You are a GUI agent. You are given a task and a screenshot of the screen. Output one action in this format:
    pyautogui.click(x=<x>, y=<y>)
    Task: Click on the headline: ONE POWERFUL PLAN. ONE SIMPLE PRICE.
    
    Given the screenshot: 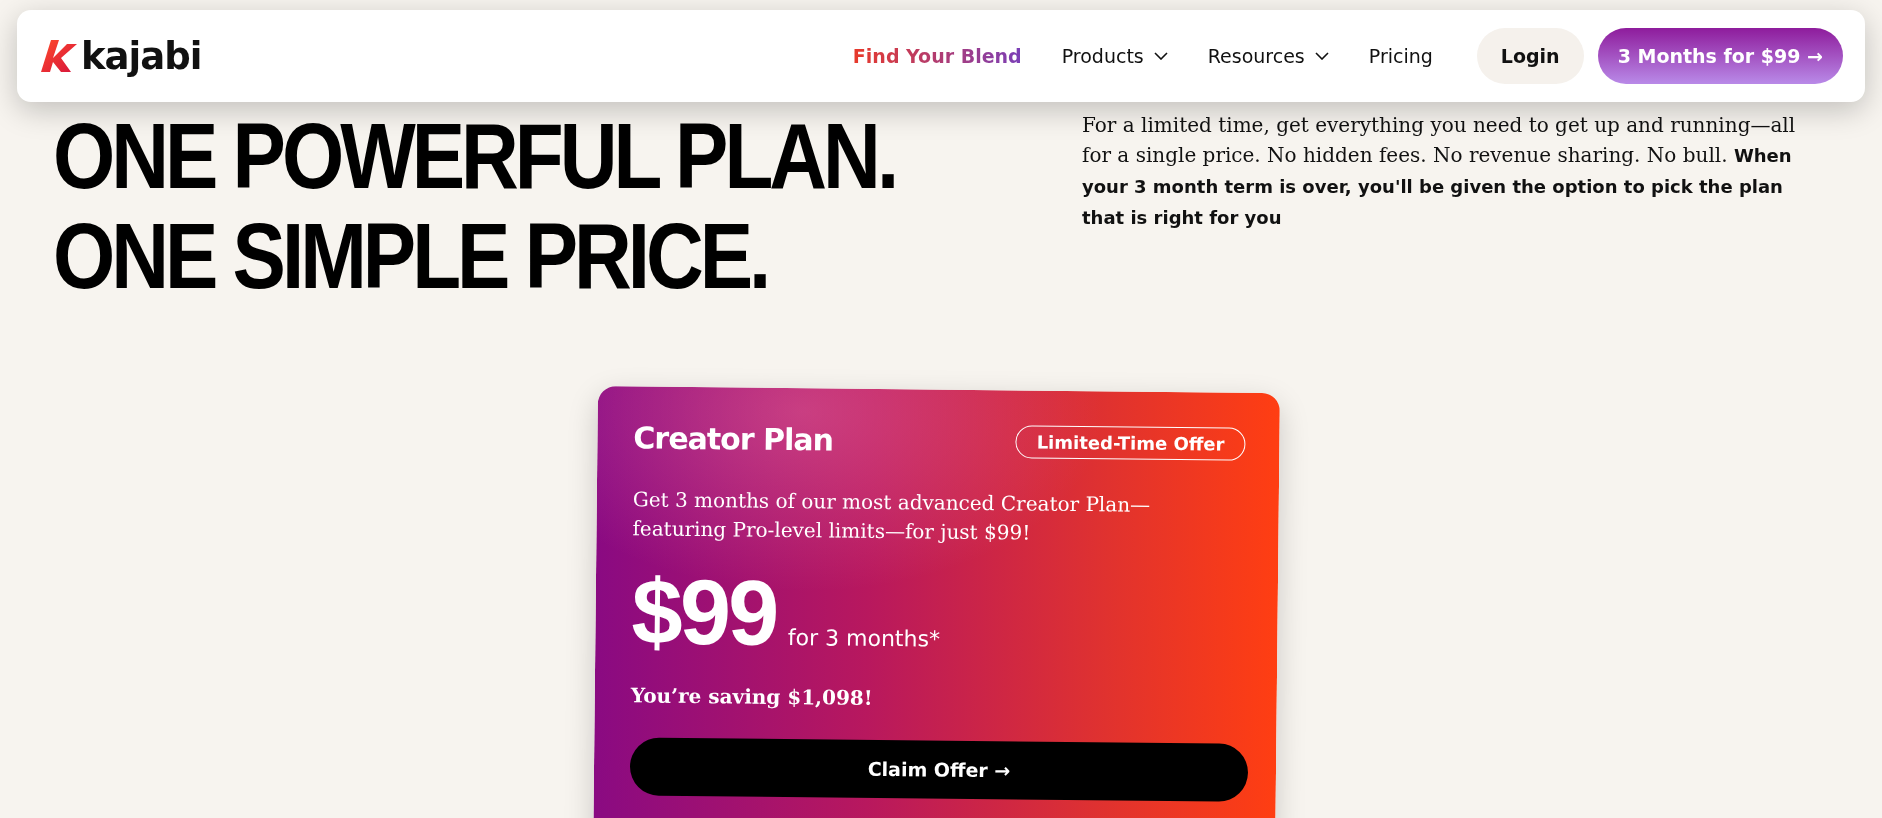 What is the action you would take?
    pyautogui.click(x=474, y=206)
    